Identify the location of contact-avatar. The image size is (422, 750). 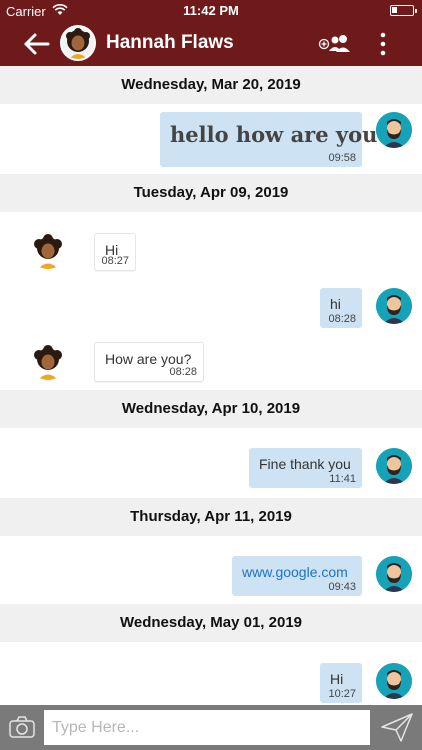
(78, 43).